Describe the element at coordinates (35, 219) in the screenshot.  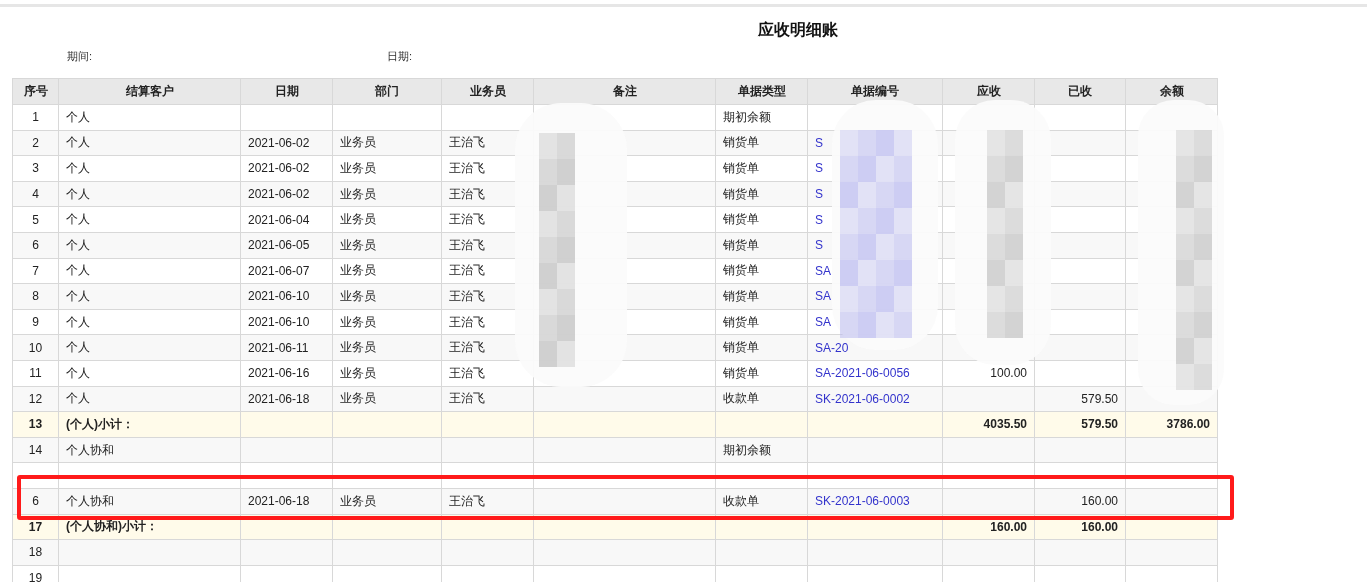
I see `row-number: 5` at that location.